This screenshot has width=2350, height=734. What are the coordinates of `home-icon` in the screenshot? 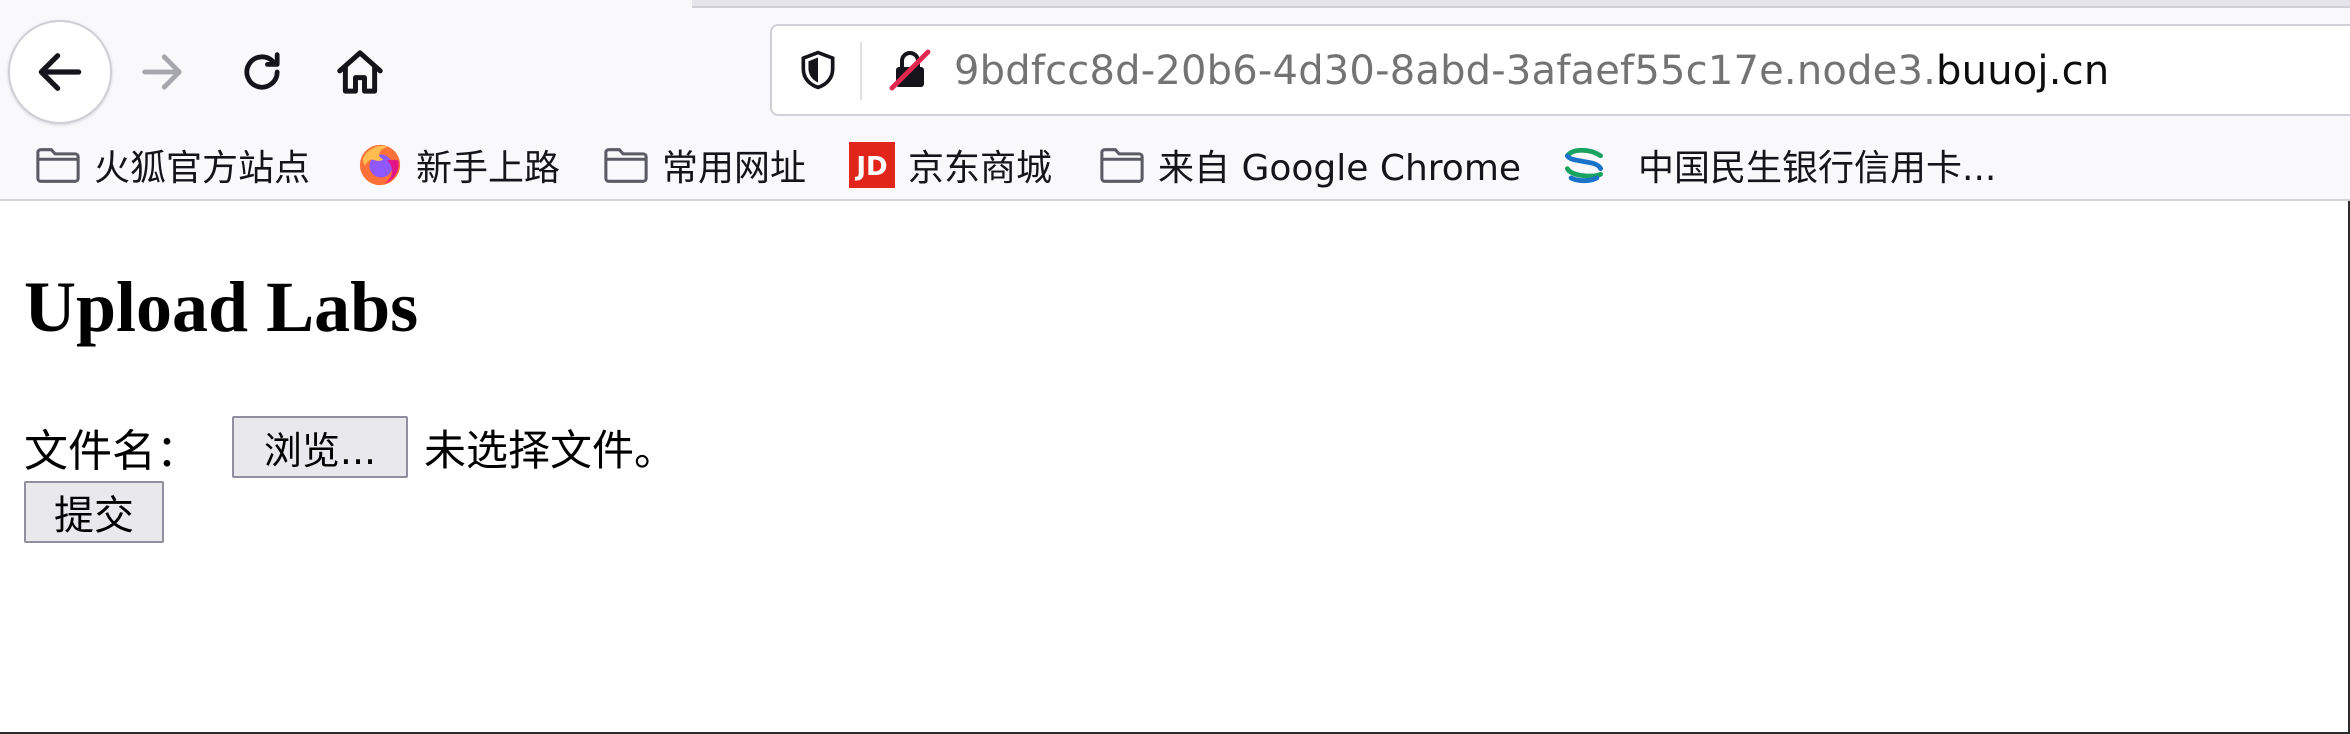 It's located at (360, 72).